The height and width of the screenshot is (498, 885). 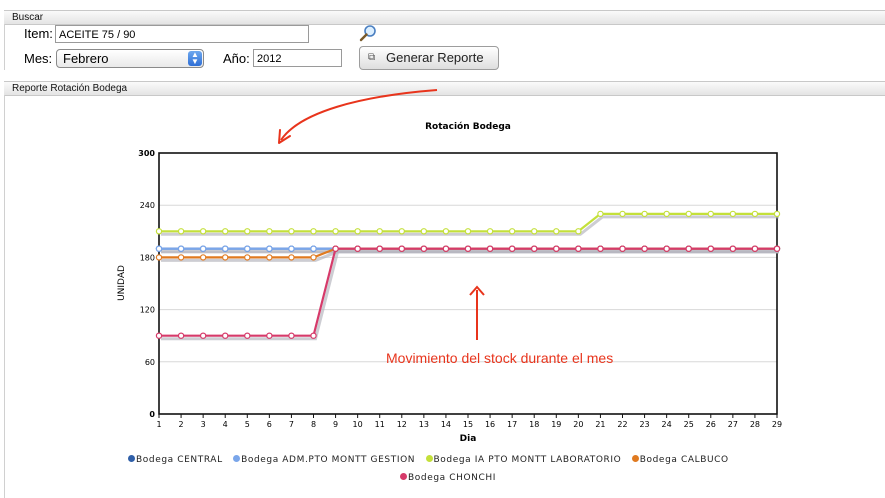 I want to click on x-tick-label: 17, so click(x=512, y=424).